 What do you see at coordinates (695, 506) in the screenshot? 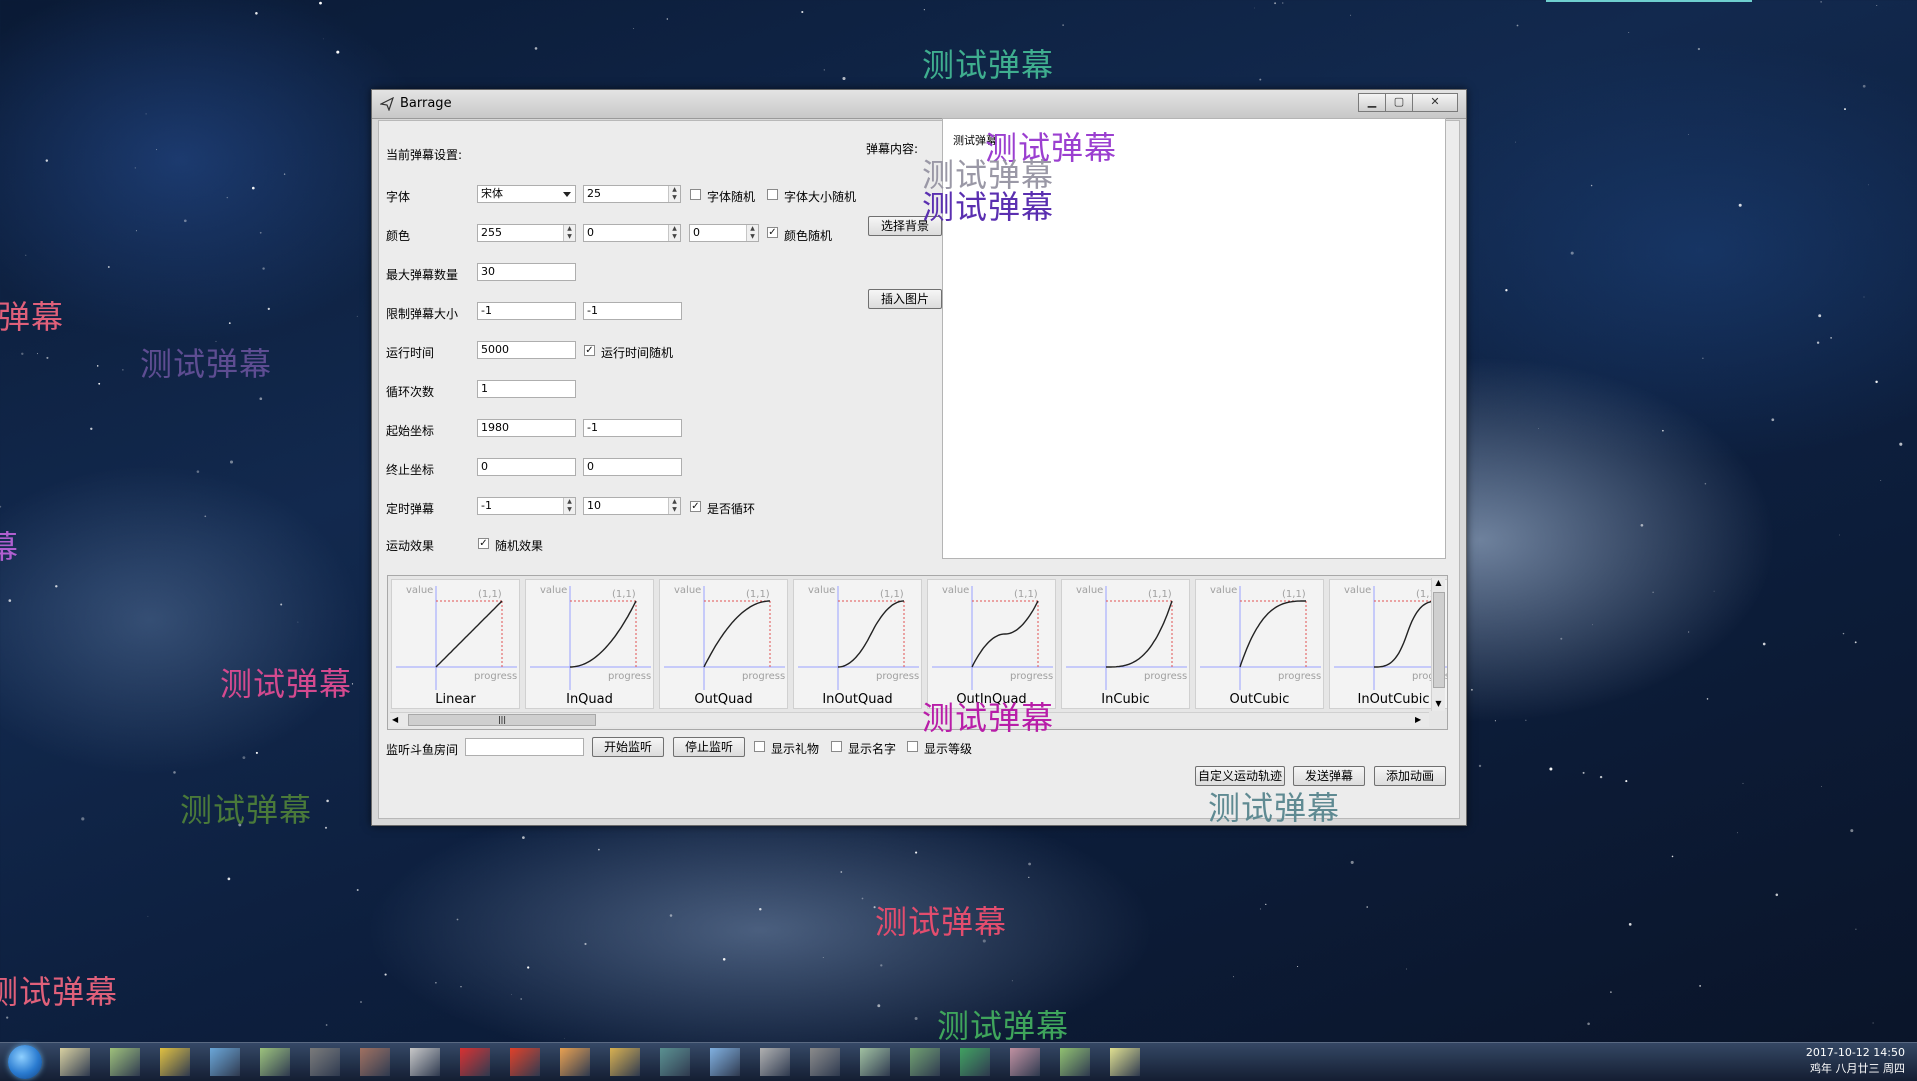
I see `timed-loop-checkbox: ✓` at bounding box center [695, 506].